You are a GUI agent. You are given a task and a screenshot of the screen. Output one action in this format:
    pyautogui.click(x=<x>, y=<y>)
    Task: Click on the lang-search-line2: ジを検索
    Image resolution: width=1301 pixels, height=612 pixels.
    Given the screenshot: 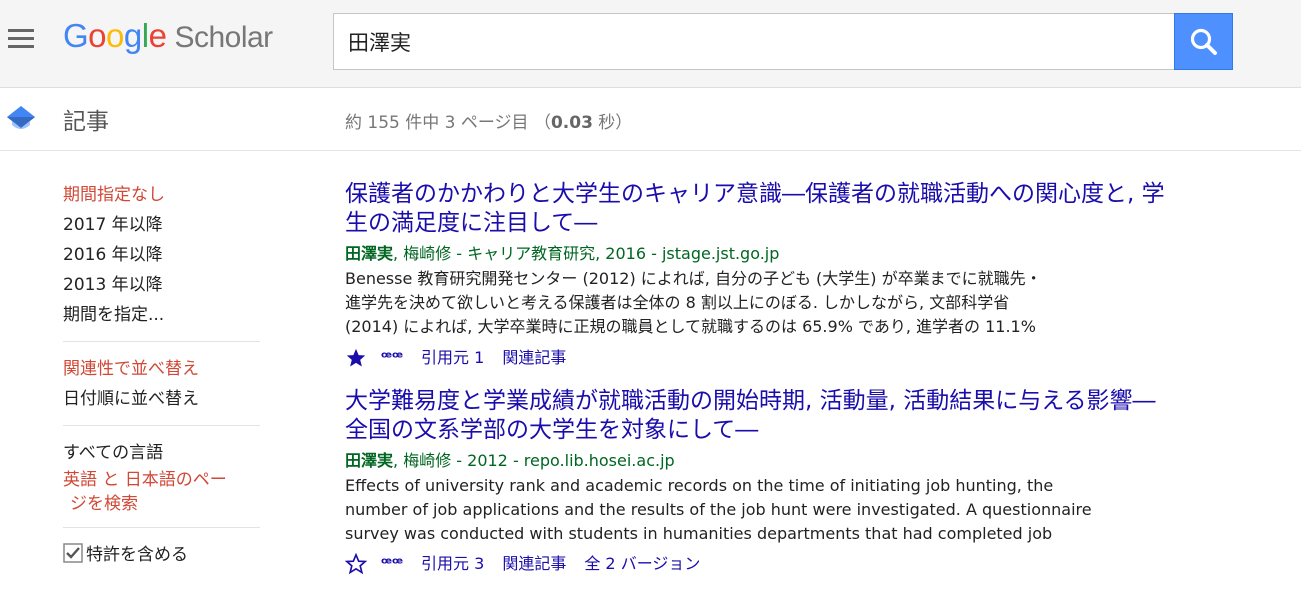 What is the action you would take?
    pyautogui.click(x=104, y=504)
    